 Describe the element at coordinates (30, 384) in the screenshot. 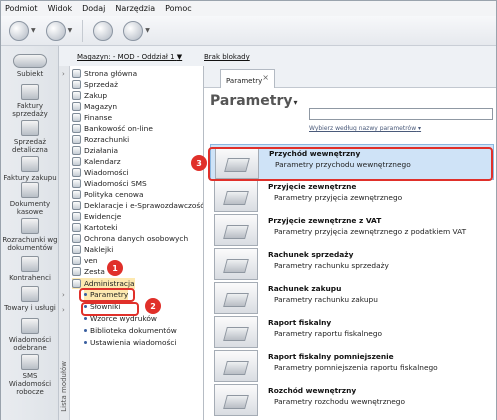

I see `sidebar-item-label: SMS Wiadomości robocze` at that location.